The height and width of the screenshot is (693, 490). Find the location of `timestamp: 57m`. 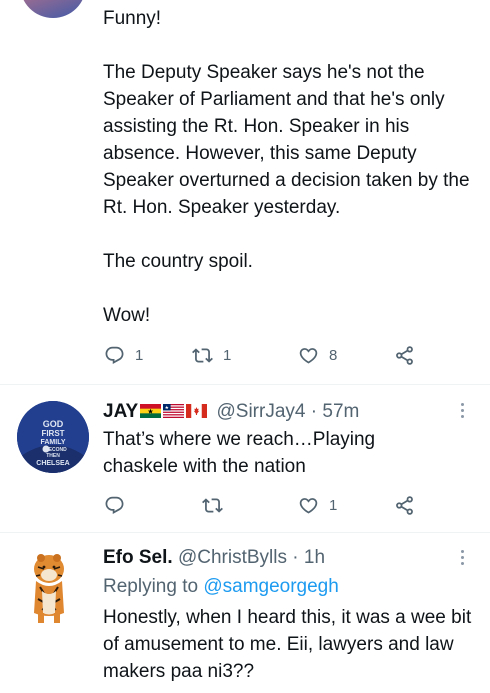

timestamp: 57m is located at coordinates (340, 411).